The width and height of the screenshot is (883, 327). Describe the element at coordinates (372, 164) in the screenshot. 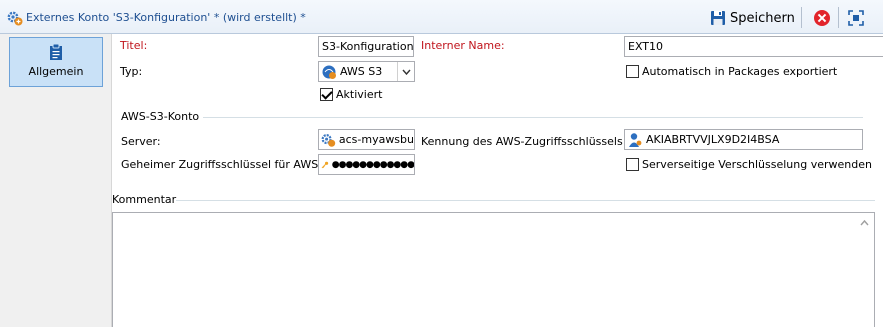

I see `secret-value: ●●●●●●●●●●●●` at that location.